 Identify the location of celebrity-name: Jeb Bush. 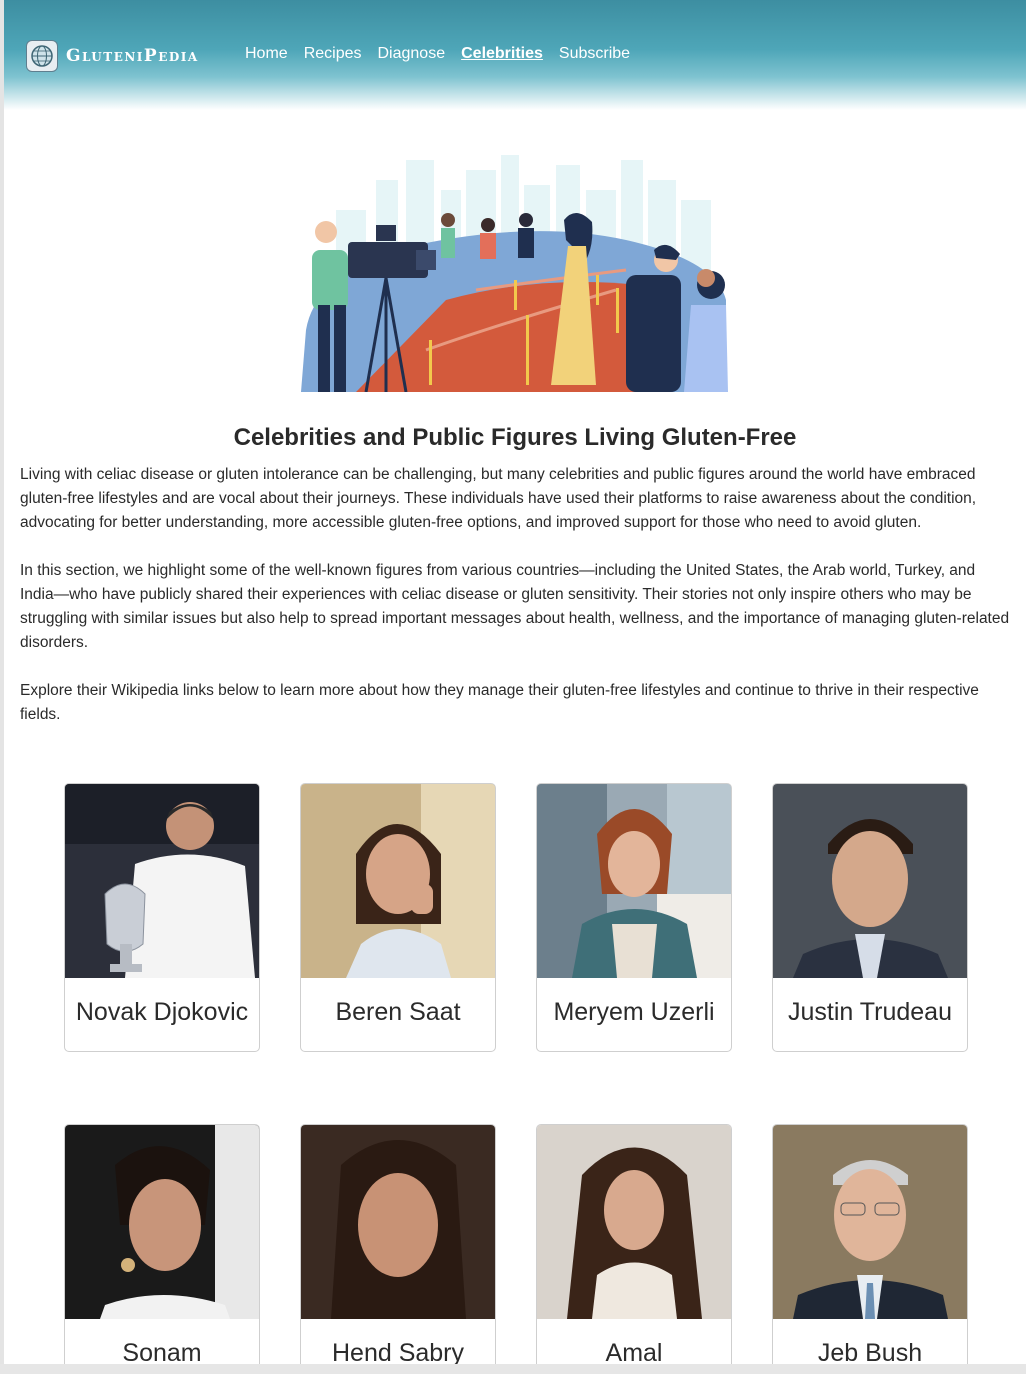
(870, 1351).